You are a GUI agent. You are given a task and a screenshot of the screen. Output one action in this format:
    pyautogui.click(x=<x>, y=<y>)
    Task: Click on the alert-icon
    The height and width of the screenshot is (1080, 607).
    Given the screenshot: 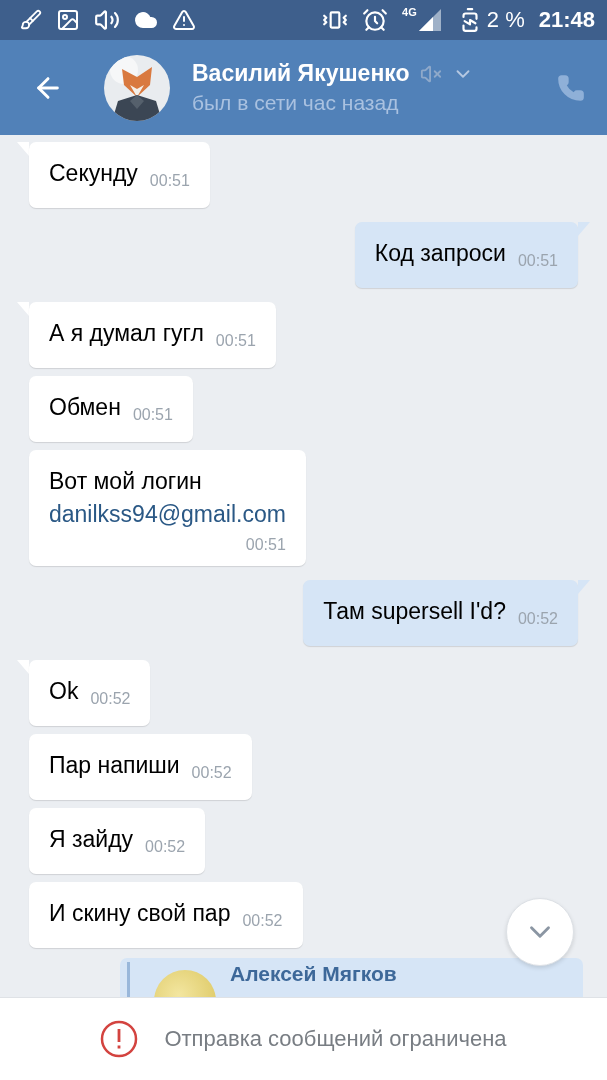 What is the action you would take?
    pyautogui.click(x=119, y=1039)
    